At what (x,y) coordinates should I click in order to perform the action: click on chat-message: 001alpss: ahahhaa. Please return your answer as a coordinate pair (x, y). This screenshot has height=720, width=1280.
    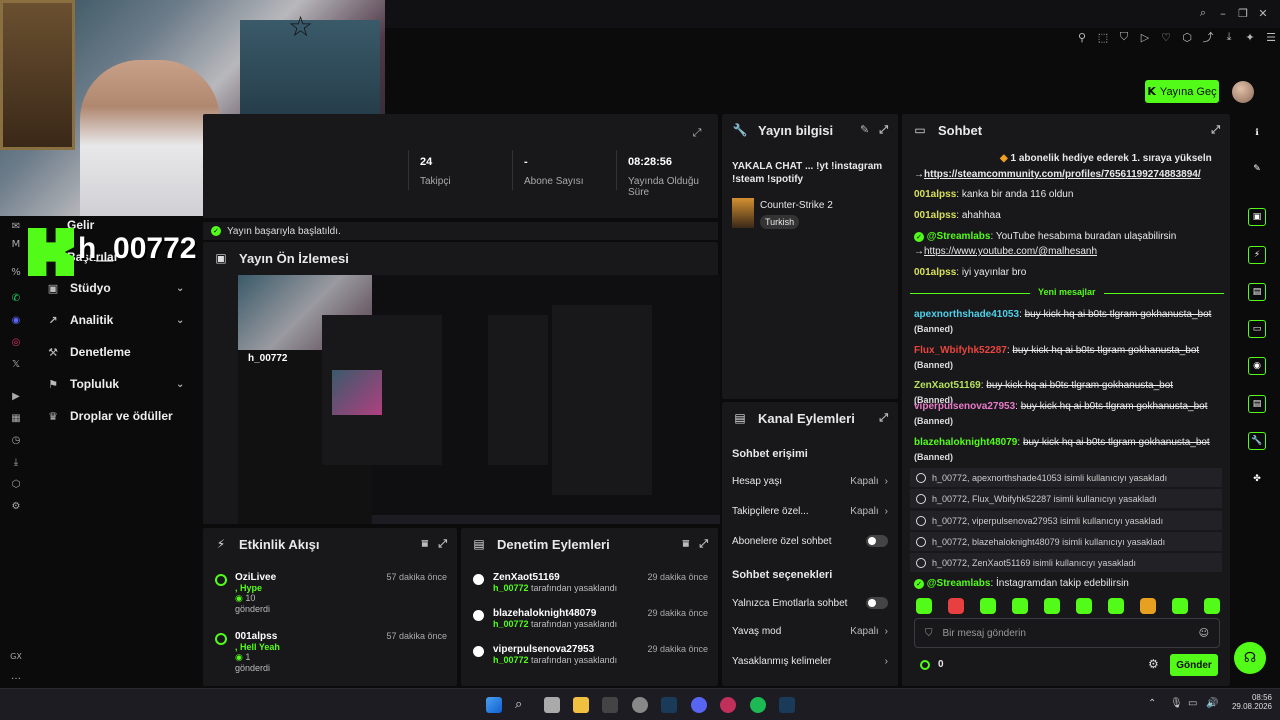
    Looking at the image, I should click on (957, 215).